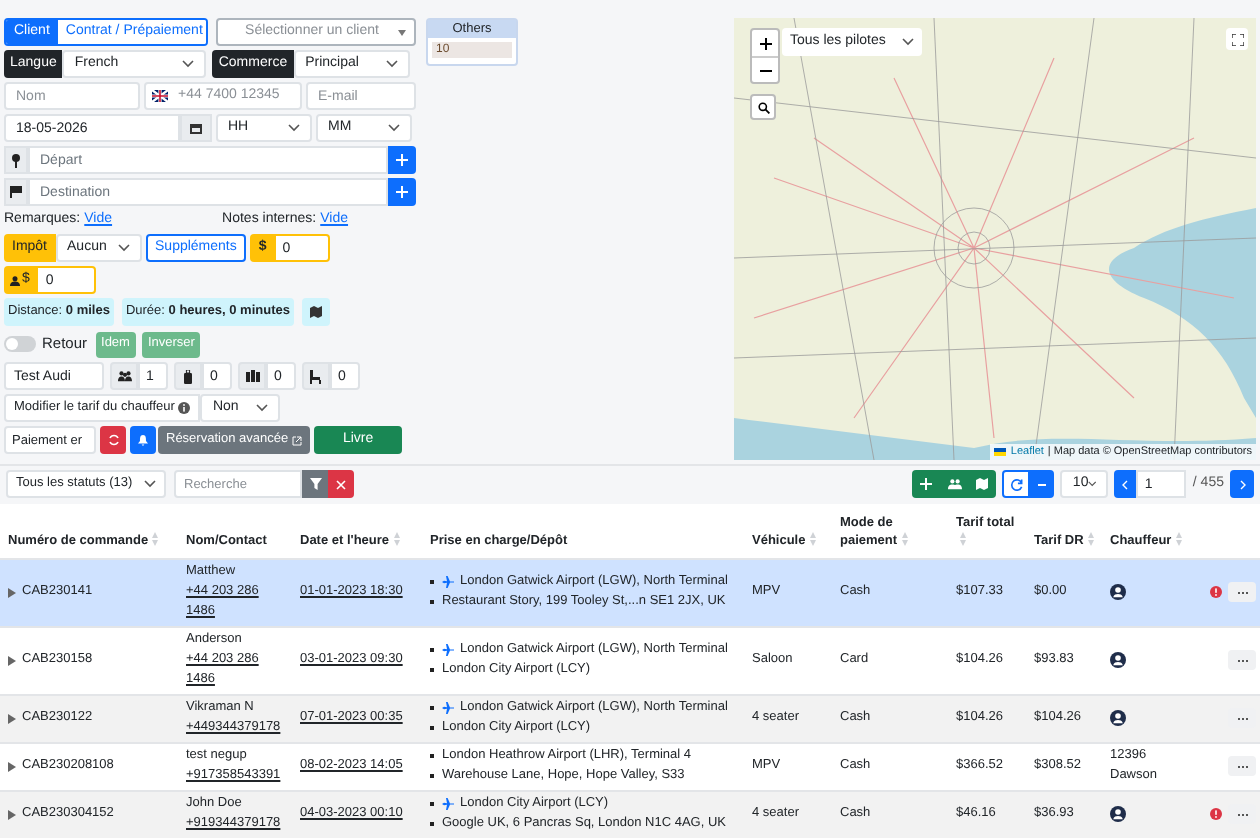 The width and height of the screenshot is (1260, 840). What do you see at coordinates (316, 376) in the screenshot?
I see `seat-icon` at bounding box center [316, 376].